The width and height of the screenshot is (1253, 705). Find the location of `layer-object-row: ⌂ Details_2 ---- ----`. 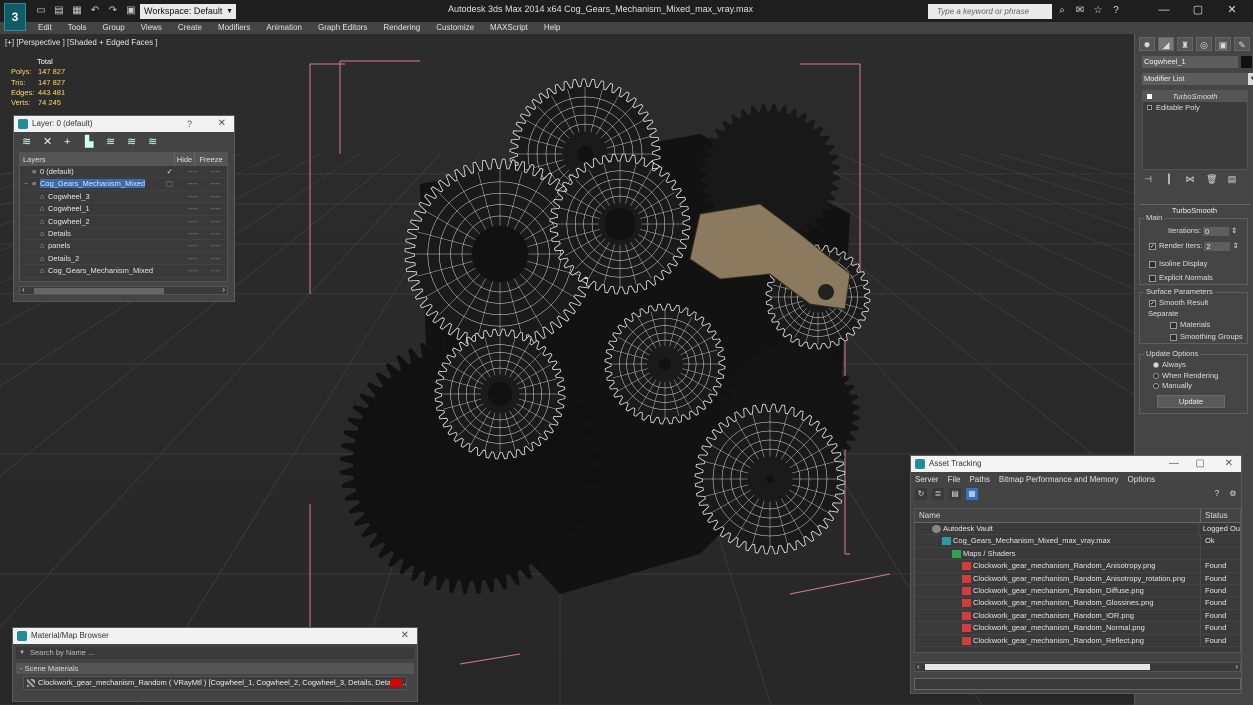

layer-object-row: ⌂ Details_2 ---- ---- is located at coordinates (123, 259).